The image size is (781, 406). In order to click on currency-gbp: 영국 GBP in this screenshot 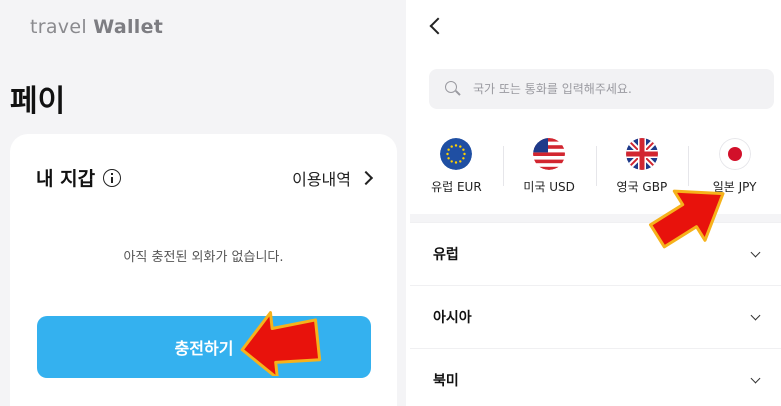, I will do `click(642, 170)`.